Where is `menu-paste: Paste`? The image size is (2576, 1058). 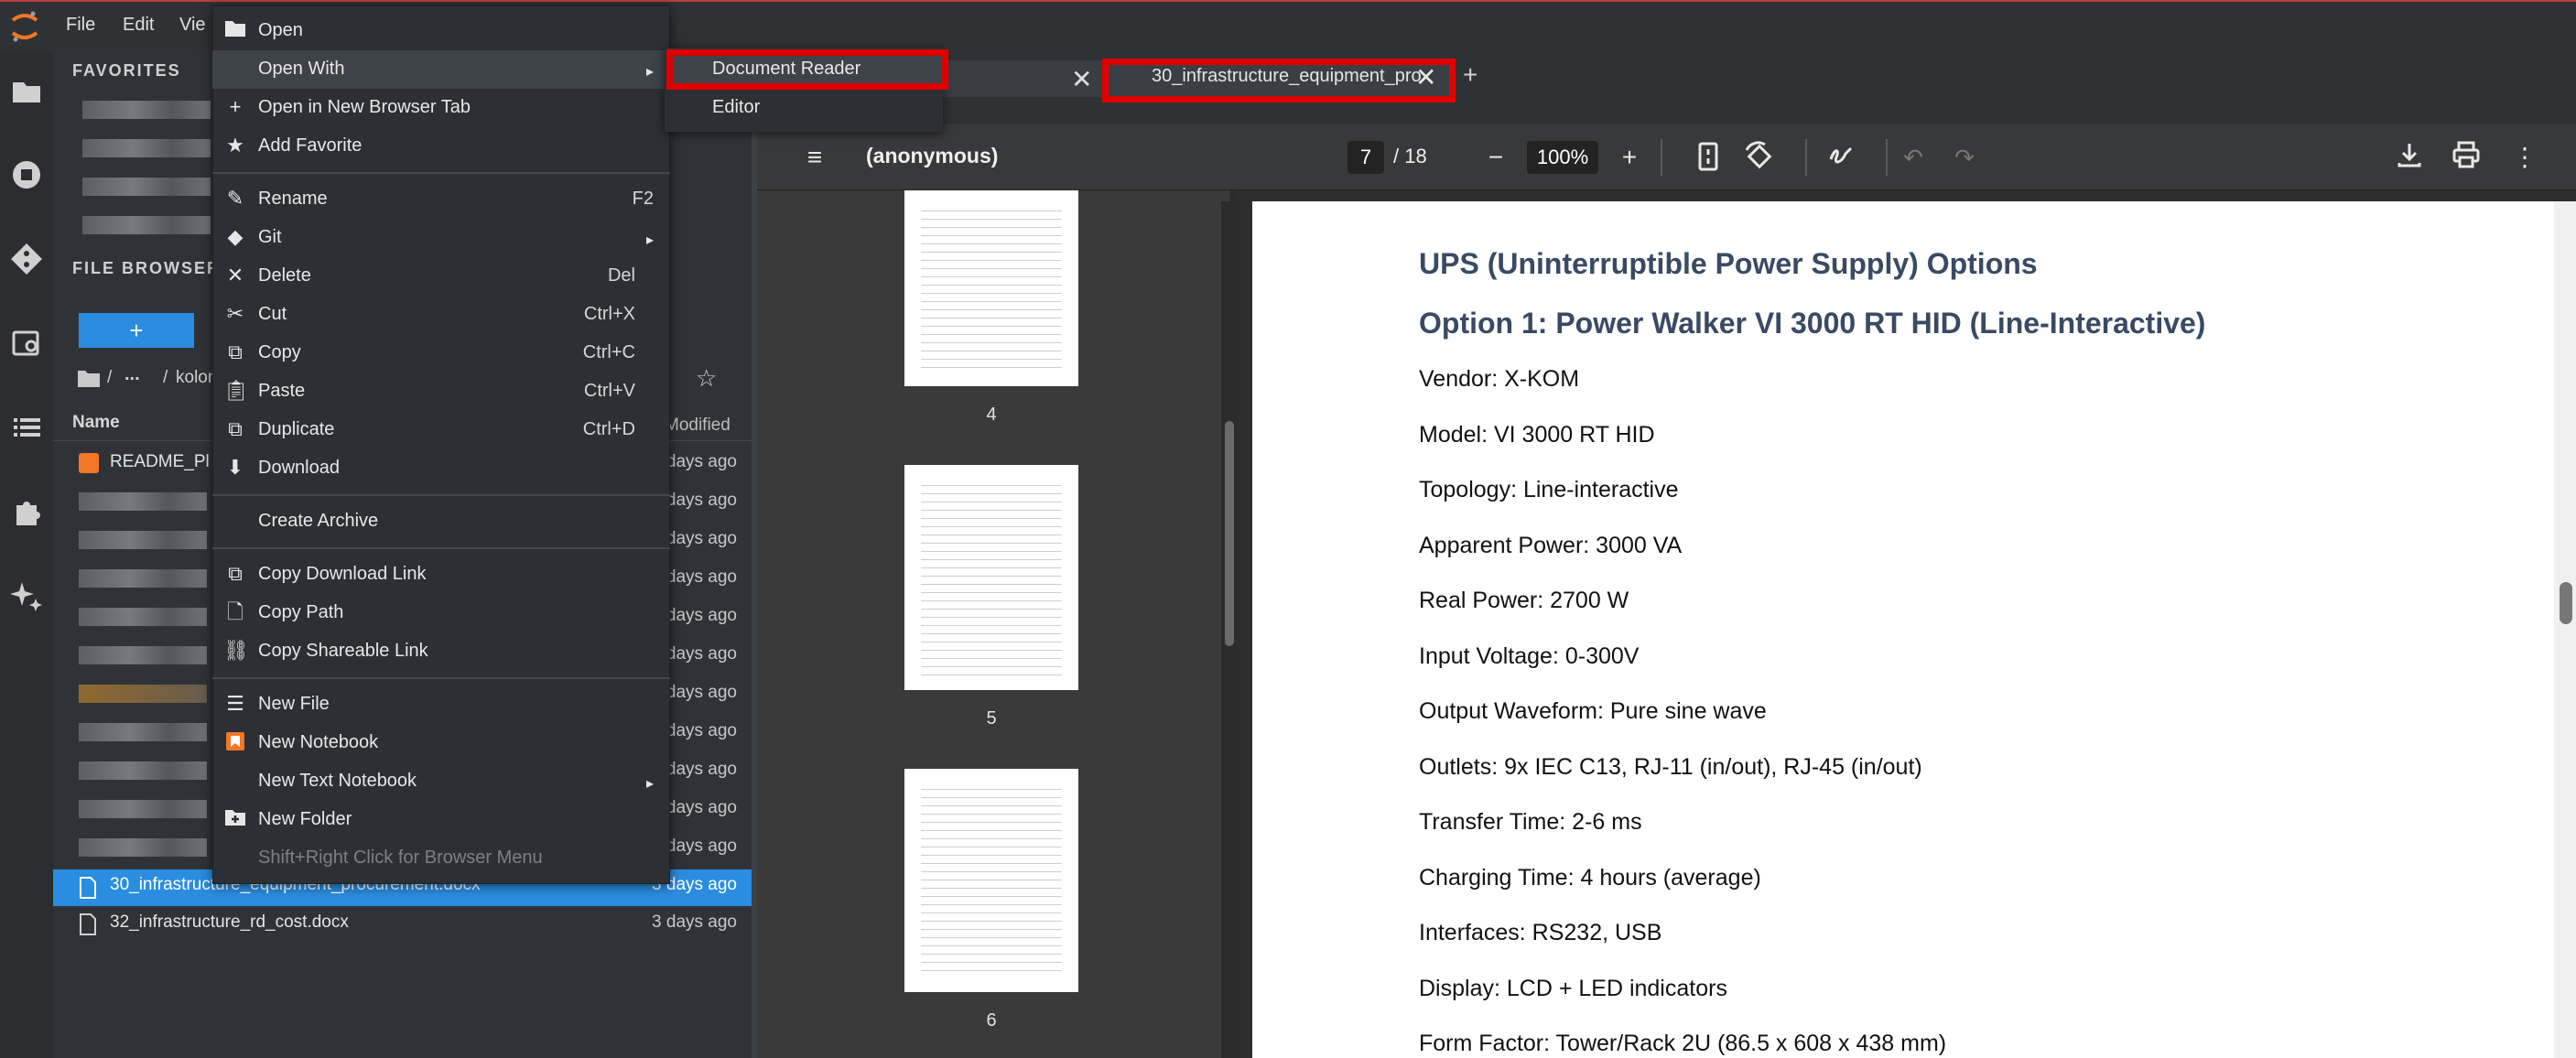
menu-paste: Paste is located at coordinates (282, 391).